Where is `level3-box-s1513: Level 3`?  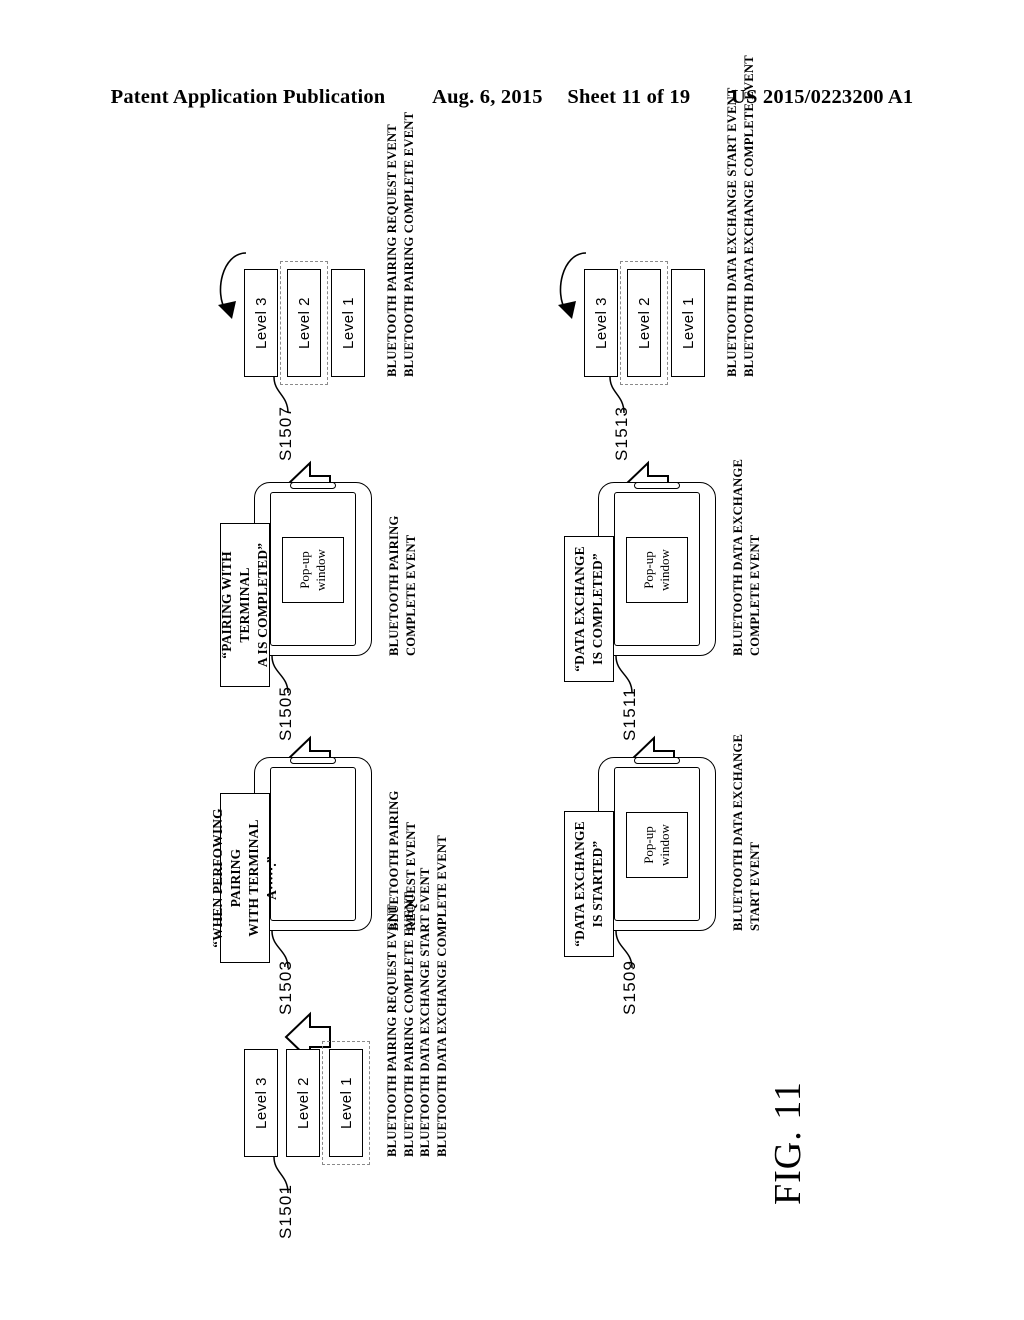 level3-box-s1513: Level 3 is located at coordinates (601, 323).